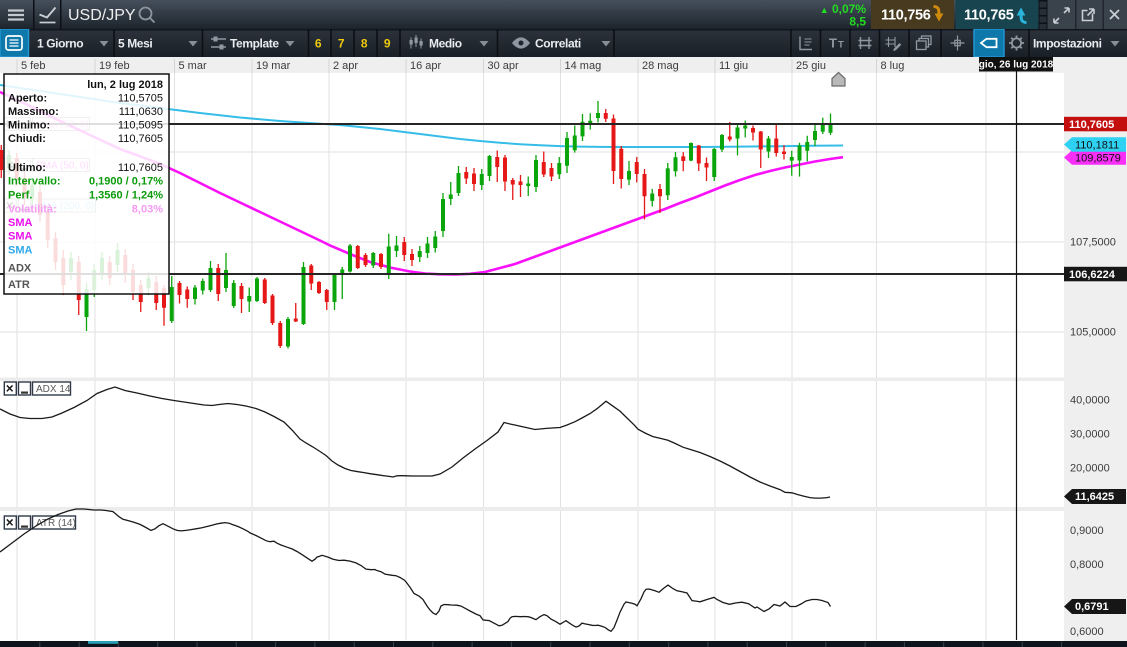 The height and width of the screenshot is (647, 1127). Describe the element at coordinates (20, 196) in the screenshot. I see `svg-text: Perf.` at that location.